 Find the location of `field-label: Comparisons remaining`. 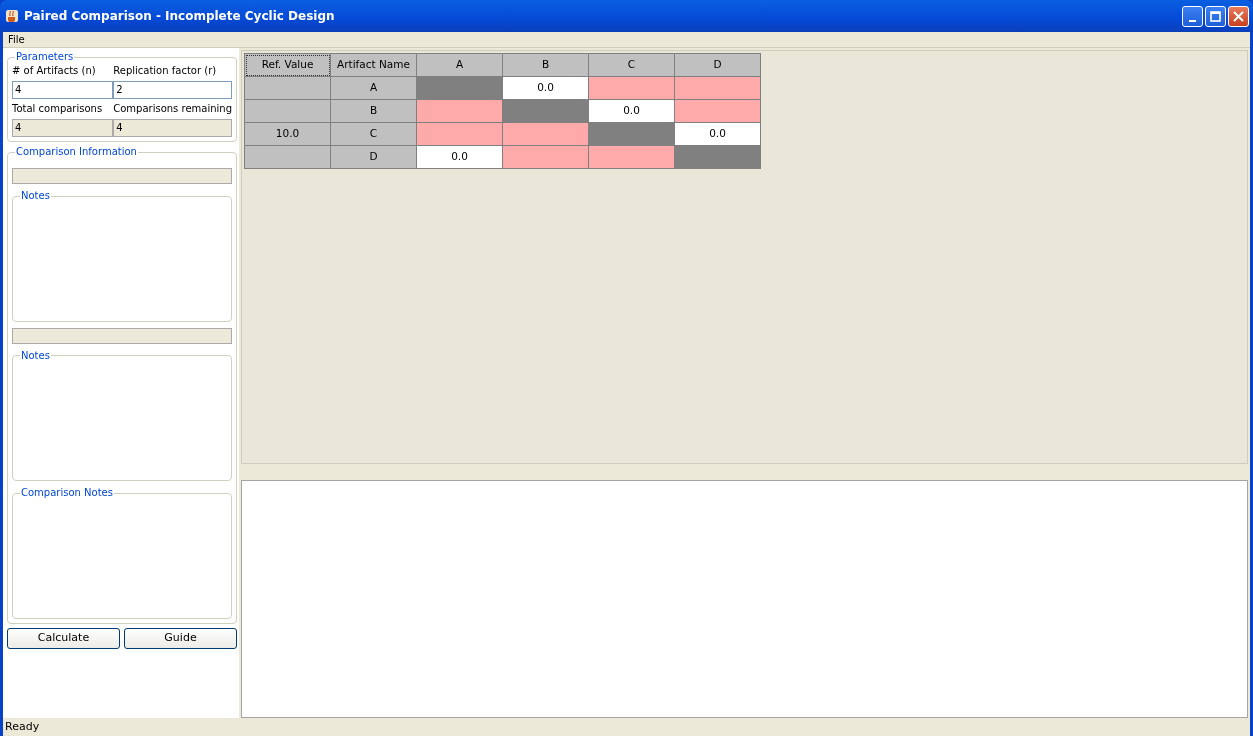

field-label: Comparisons remaining is located at coordinates (172, 109).